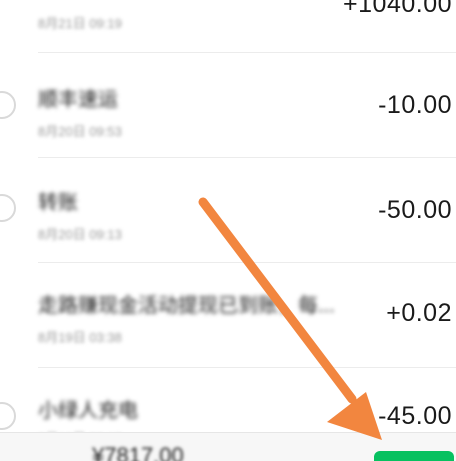  What do you see at coordinates (397, 9) in the screenshot?
I see `transaction-amount: +1040.00` at bounding box center [397, 9].